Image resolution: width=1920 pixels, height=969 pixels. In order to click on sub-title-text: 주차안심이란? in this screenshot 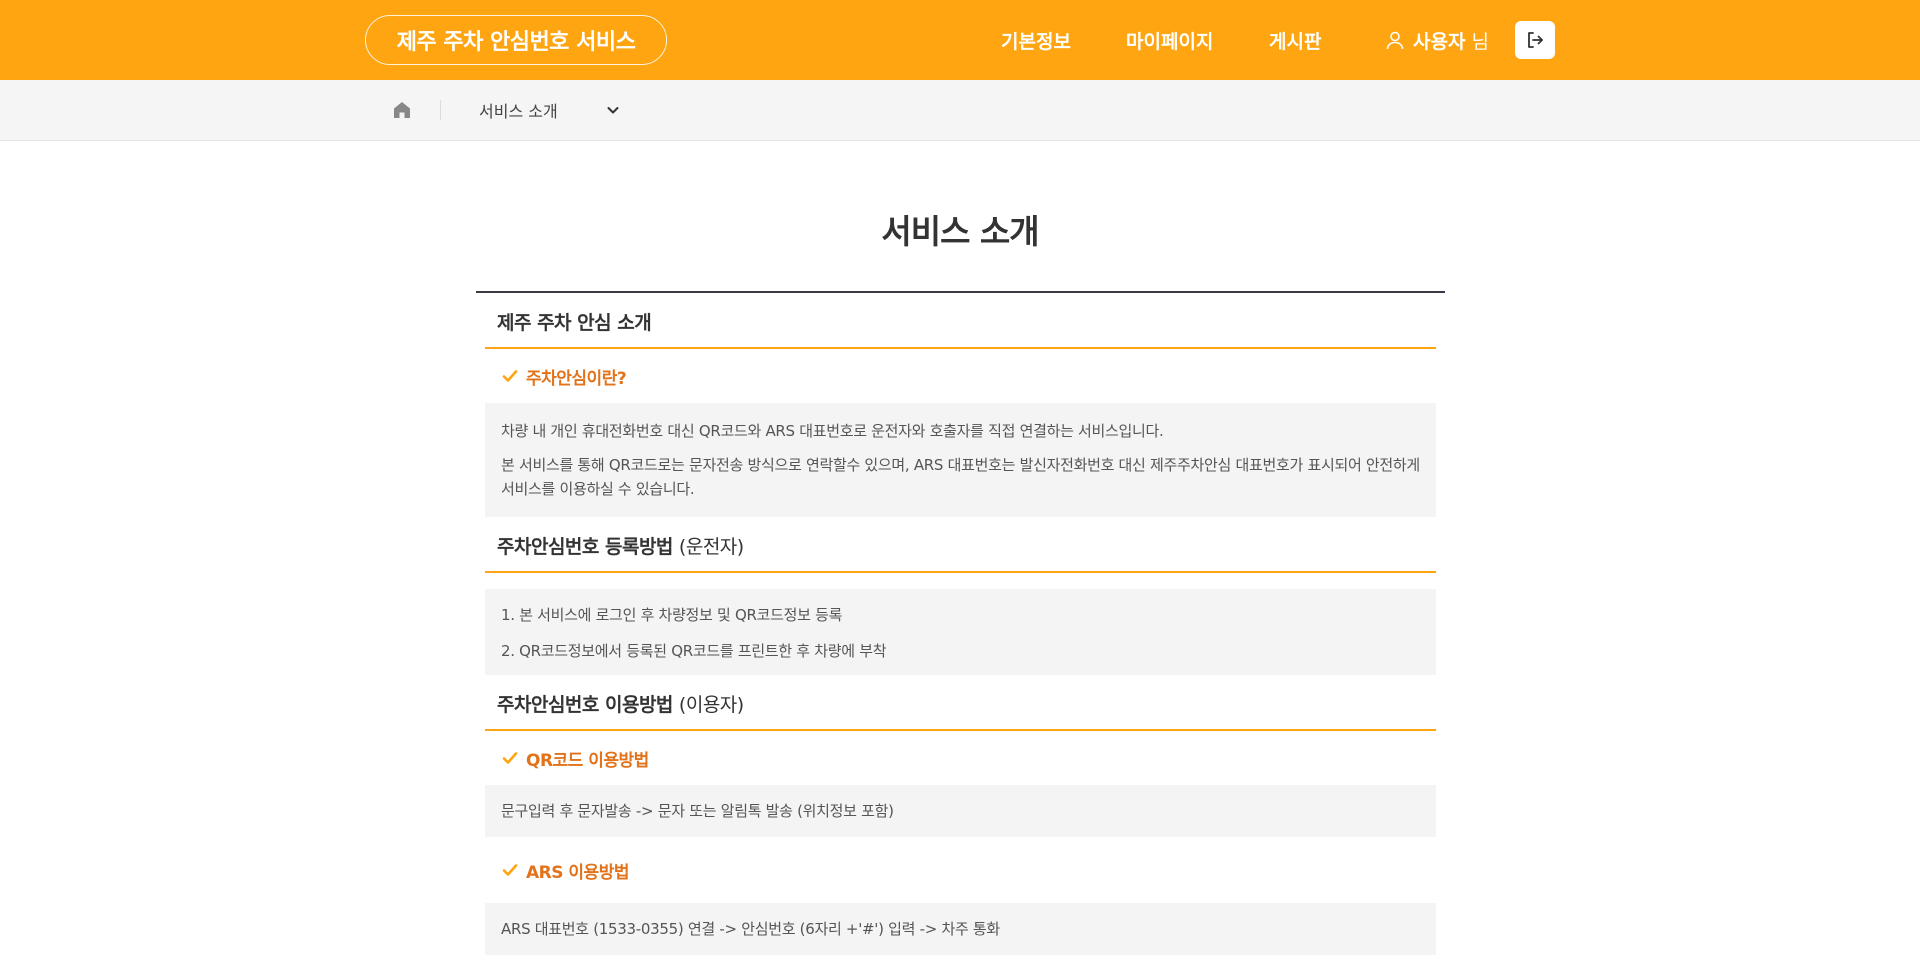, I will do `click(576, 378)`.